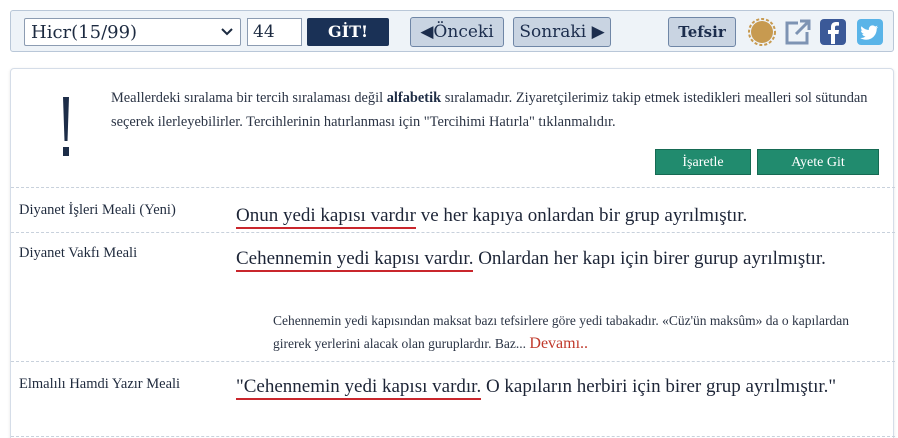 The image size is (898, 438). Describe the element at coordinates (326, 217) in the screenshot. I see `highlighted-phrase: Onun yedi kapısı vardır` at that location.